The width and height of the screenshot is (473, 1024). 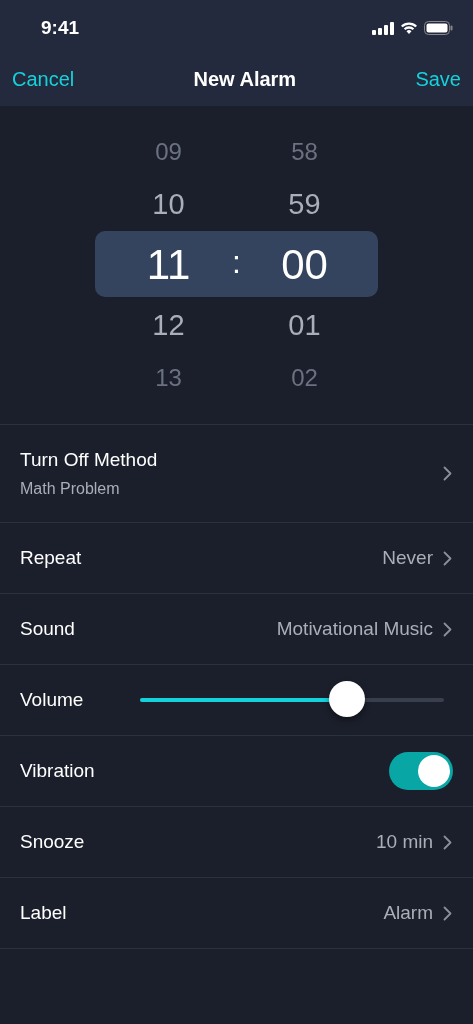 What do you see at coordinates (354, 629) in the screenshot?
I see `setting-value: Motivational Music` at bounding box center [354, 629].